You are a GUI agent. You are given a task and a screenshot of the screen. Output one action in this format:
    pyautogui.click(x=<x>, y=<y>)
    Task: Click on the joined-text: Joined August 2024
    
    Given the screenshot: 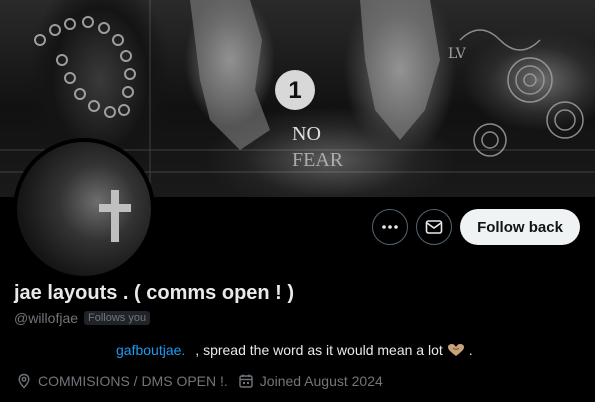 What is the action you would take?
    pyautogui.click(x=321, y=381)
    